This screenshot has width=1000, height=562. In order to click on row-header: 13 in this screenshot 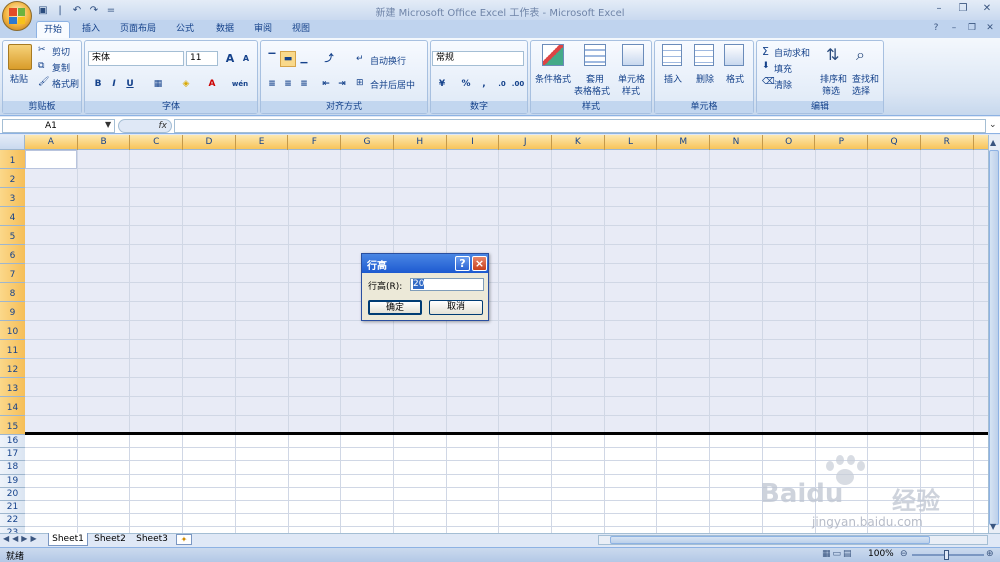, I will do `click(12, 387)`.